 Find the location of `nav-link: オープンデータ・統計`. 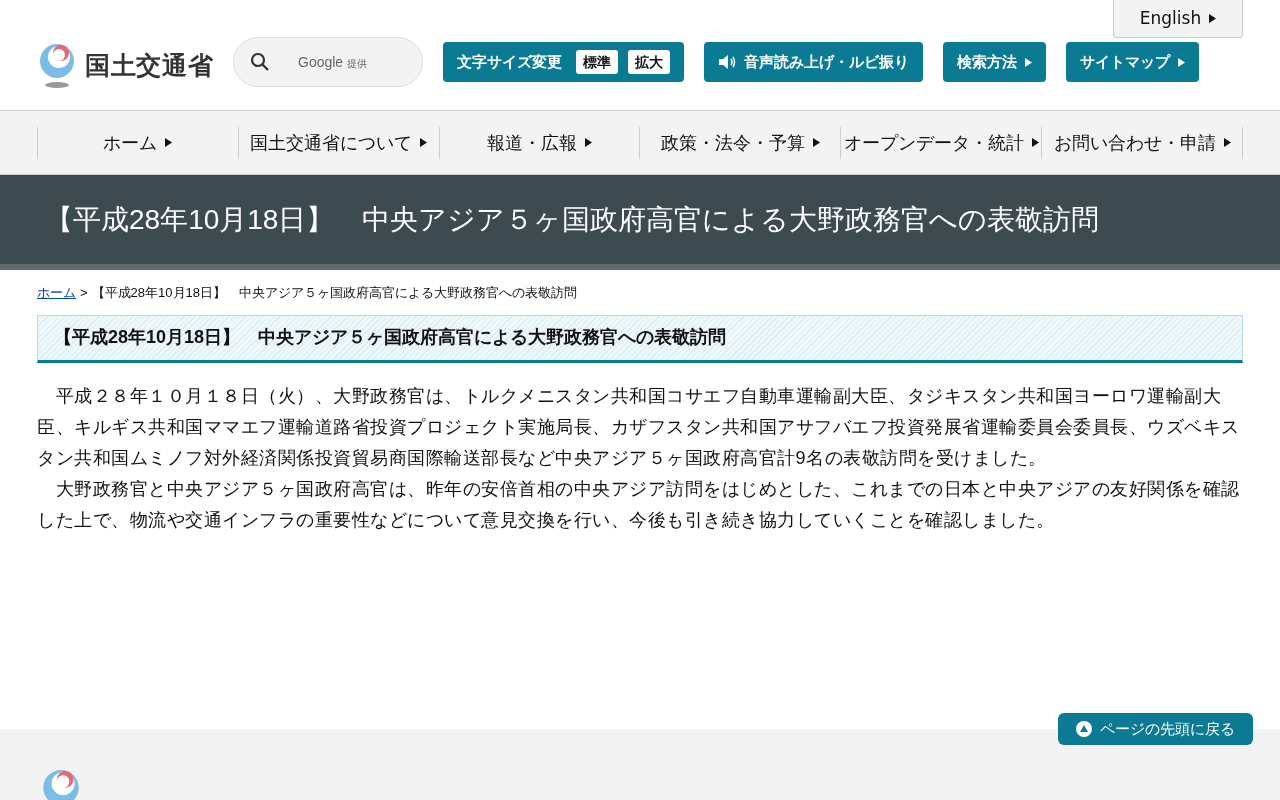

nav-link: オープンデータ・統計 is located at coordinates (941, 142).